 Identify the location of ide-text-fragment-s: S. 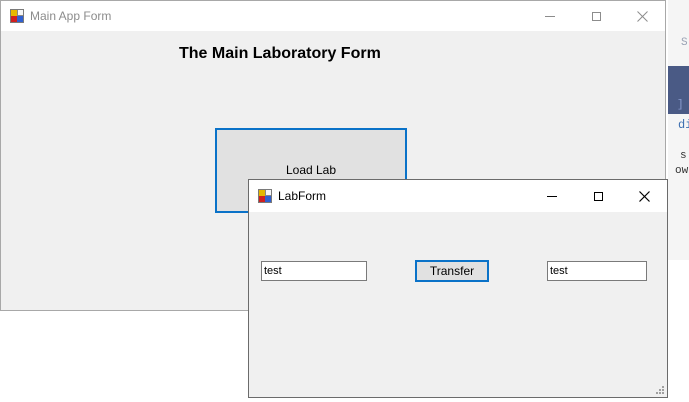
(684, 43).